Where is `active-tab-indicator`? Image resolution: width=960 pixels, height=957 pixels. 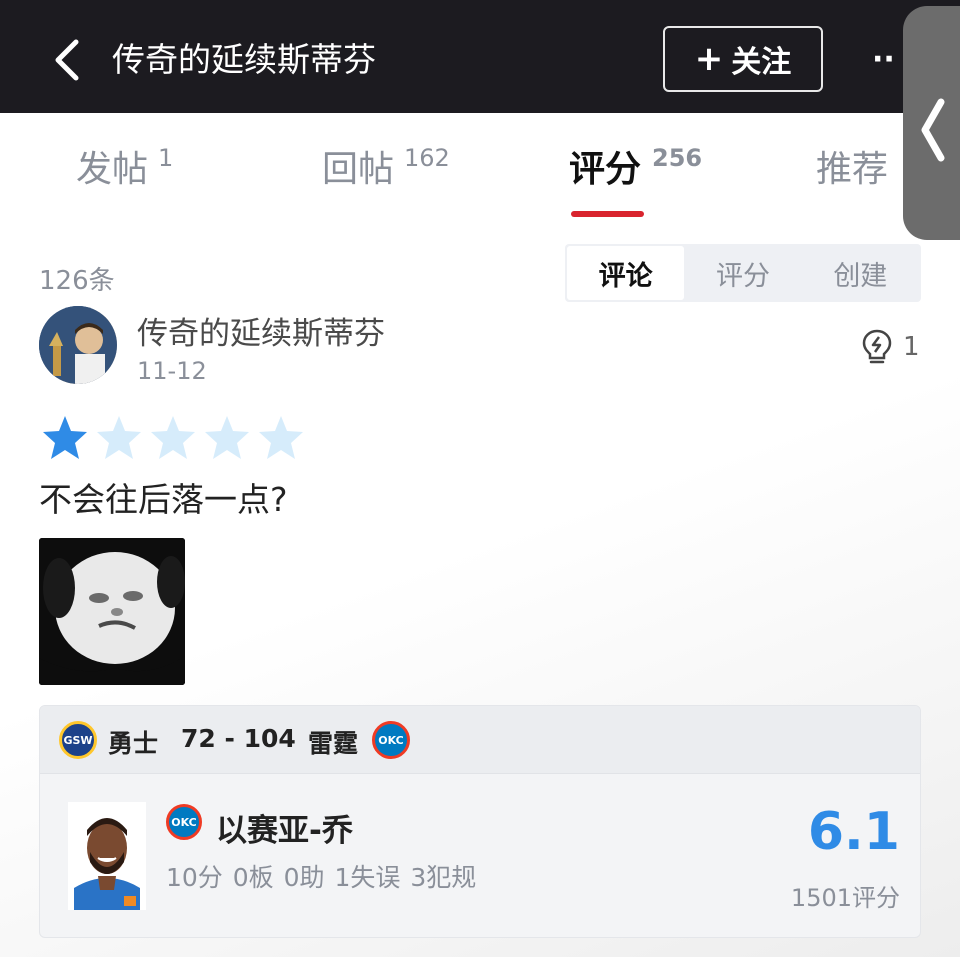
active-tab-indicator is located at coordinates (607, 214).